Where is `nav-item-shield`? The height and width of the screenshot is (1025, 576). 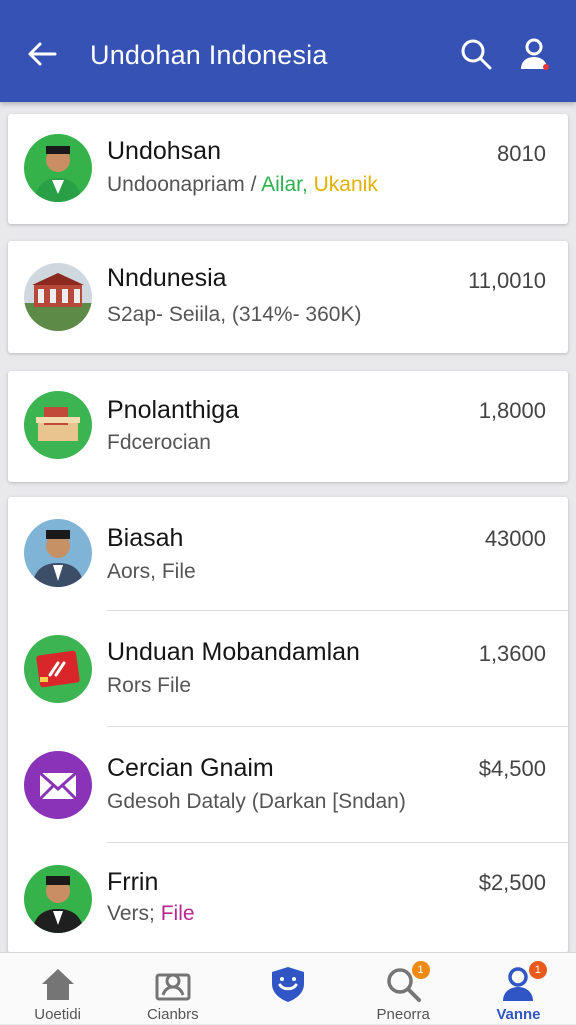
nav-item-shield is located at coordinates (287, 989).